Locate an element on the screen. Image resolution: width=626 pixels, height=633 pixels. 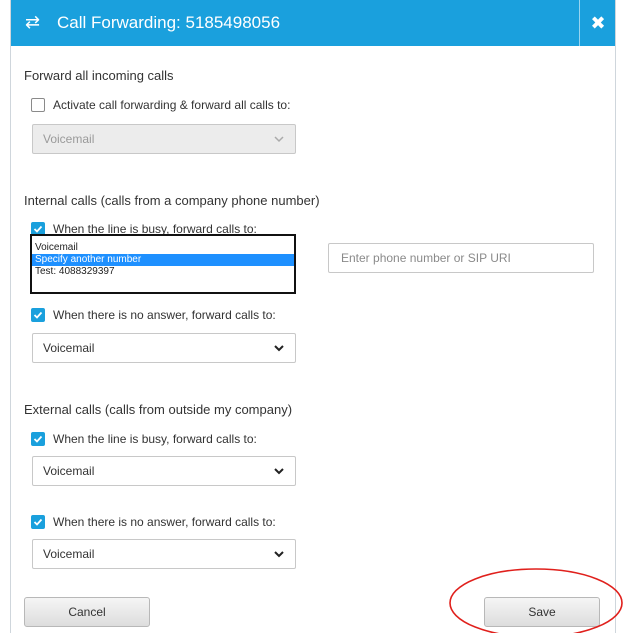
forward-all-select: Voicemail is located at coordinates (164, 139).